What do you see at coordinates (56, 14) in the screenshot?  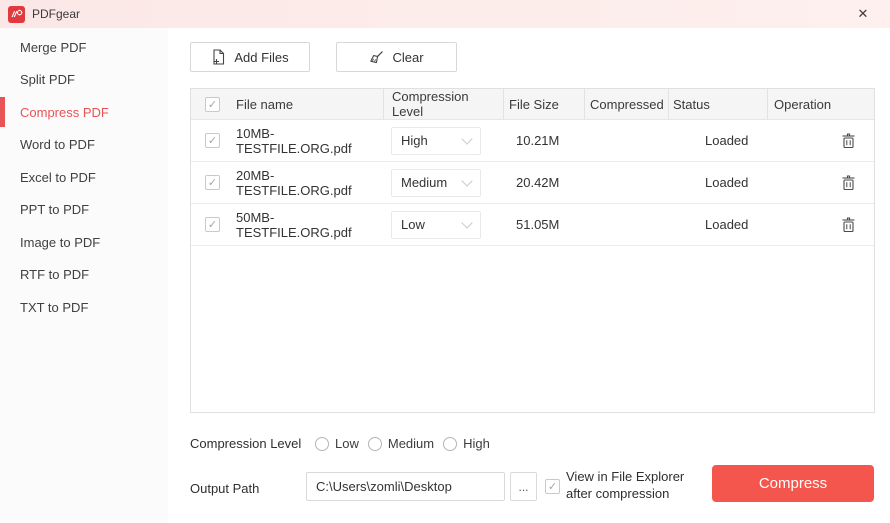 I see `app-title: PDFgear` at bounding box center [56, 14].